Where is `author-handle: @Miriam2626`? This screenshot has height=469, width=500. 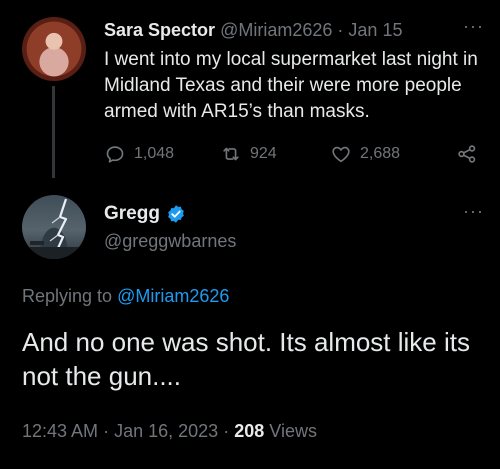 author-handle: @Miriam2626 is located at coordinates (276, 30).